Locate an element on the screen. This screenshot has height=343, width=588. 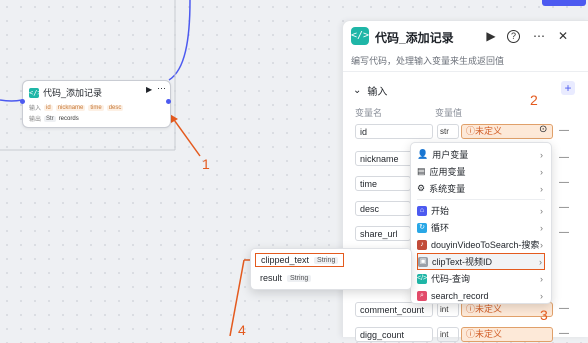
node-title: </> 代码_添加记录 is located at coordinates (66, 92).